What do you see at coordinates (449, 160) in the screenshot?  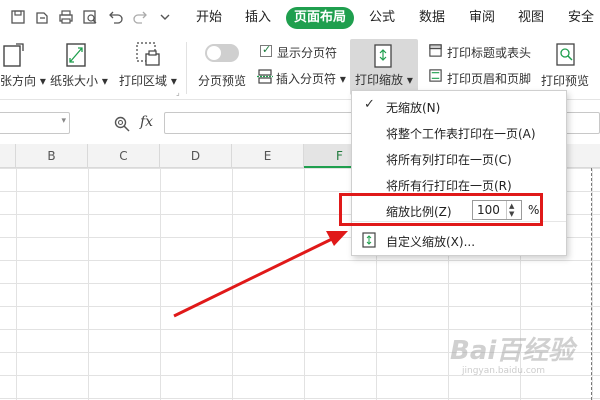 I see `menu-item-label: 将所有列打印在一页(C)` at bounding box center [449, 160].